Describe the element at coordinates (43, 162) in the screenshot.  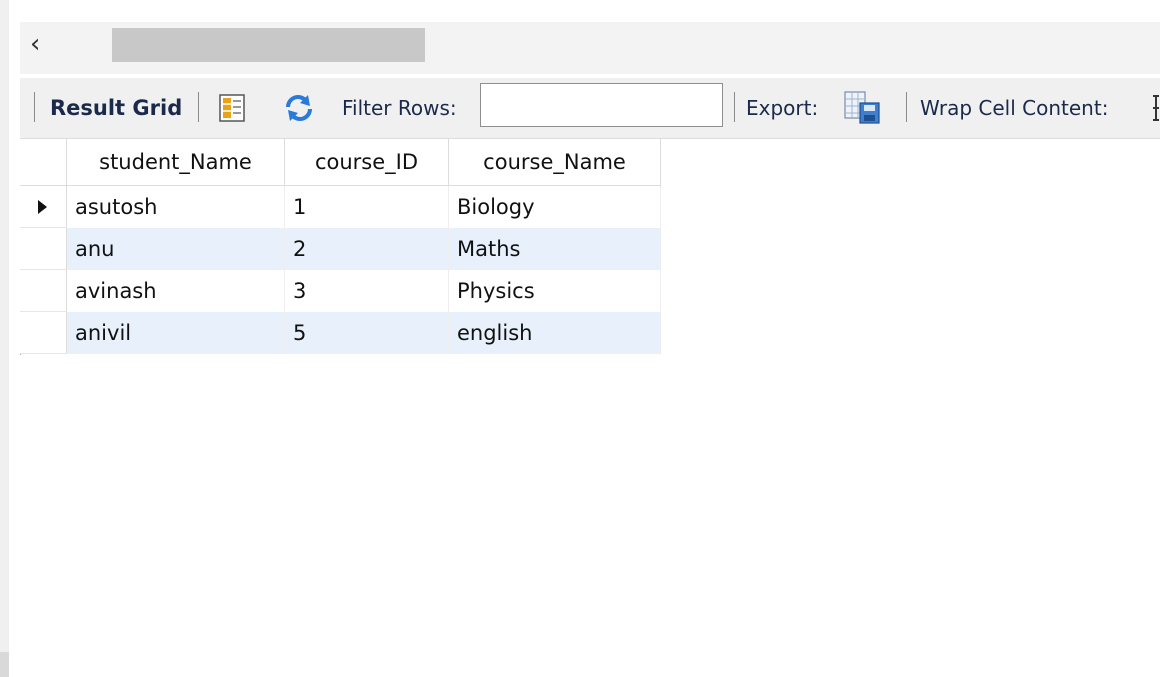
I see `grid-corner` at that location.